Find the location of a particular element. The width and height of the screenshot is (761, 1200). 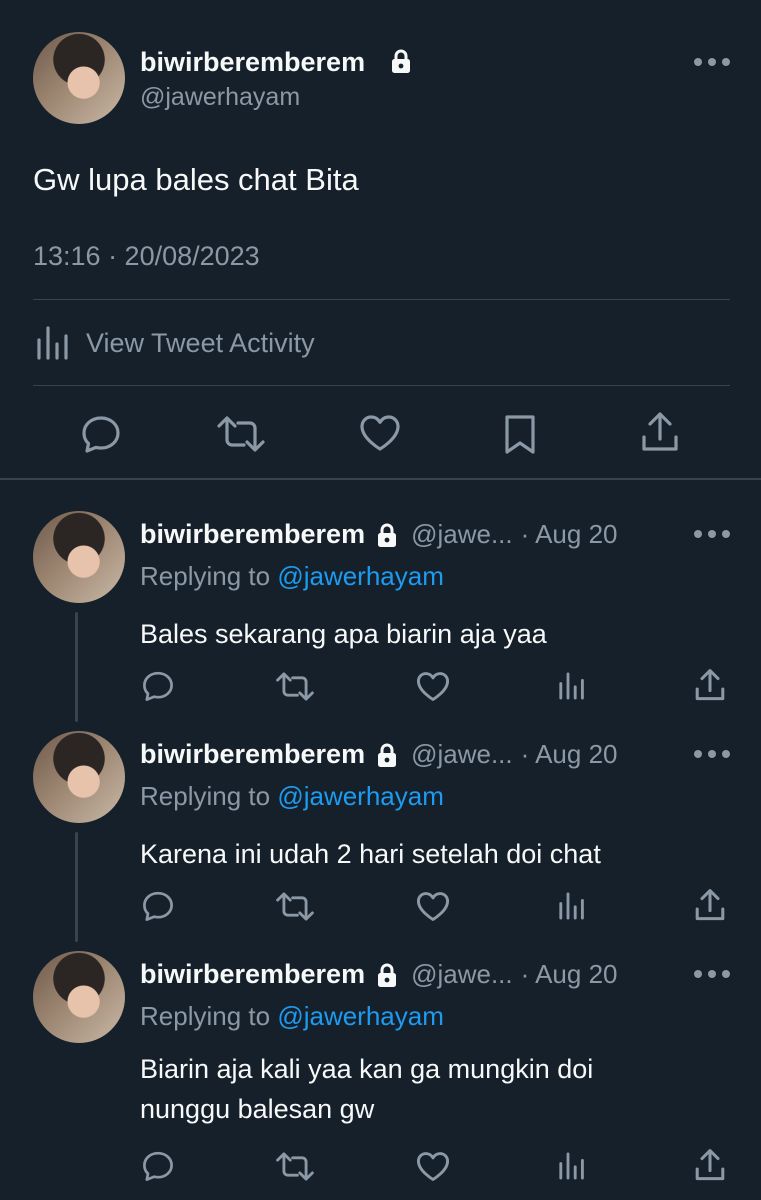

reply-text-line: Bales sekarang apa biarin aja yaa is located at coordinates (343, 634).